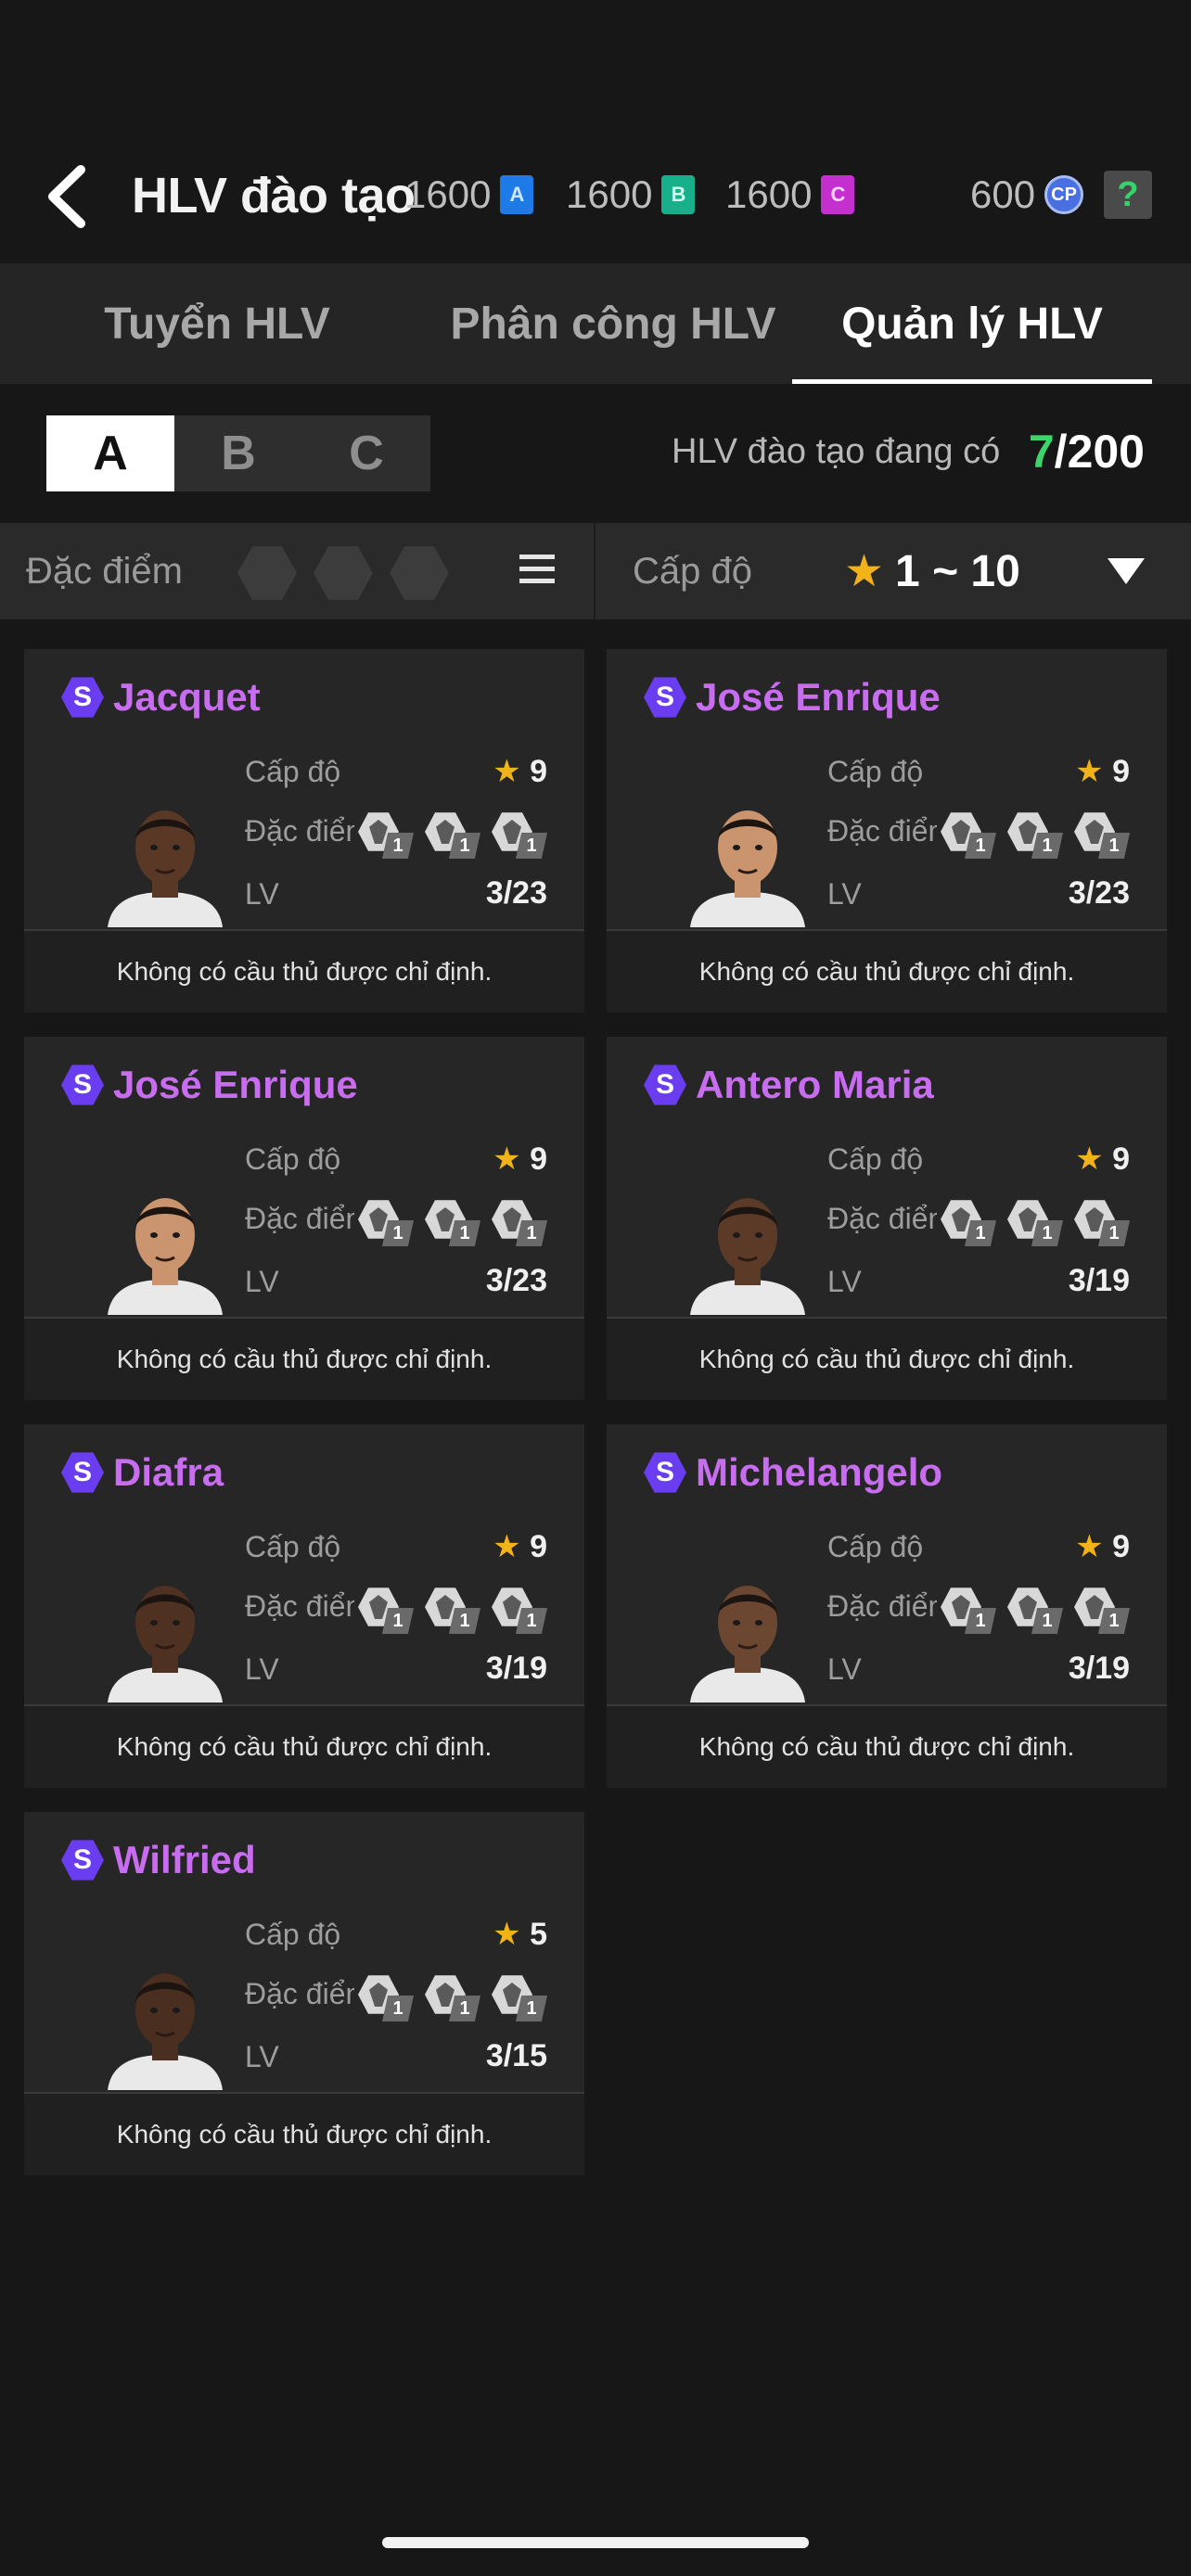 This screenshot has width=1191, height=2576. I want to click on coach-name-row: S Michelangelo, so click(793, 1472).